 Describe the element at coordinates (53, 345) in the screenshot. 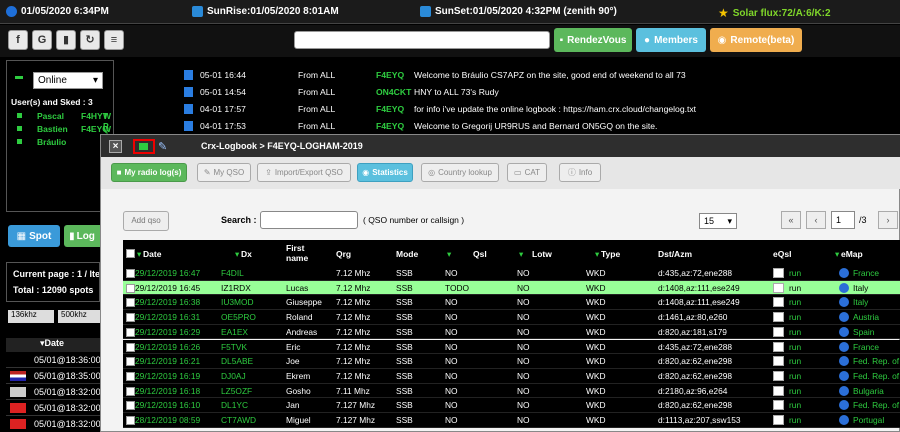

I see `date-header: ▾Date` at that location.